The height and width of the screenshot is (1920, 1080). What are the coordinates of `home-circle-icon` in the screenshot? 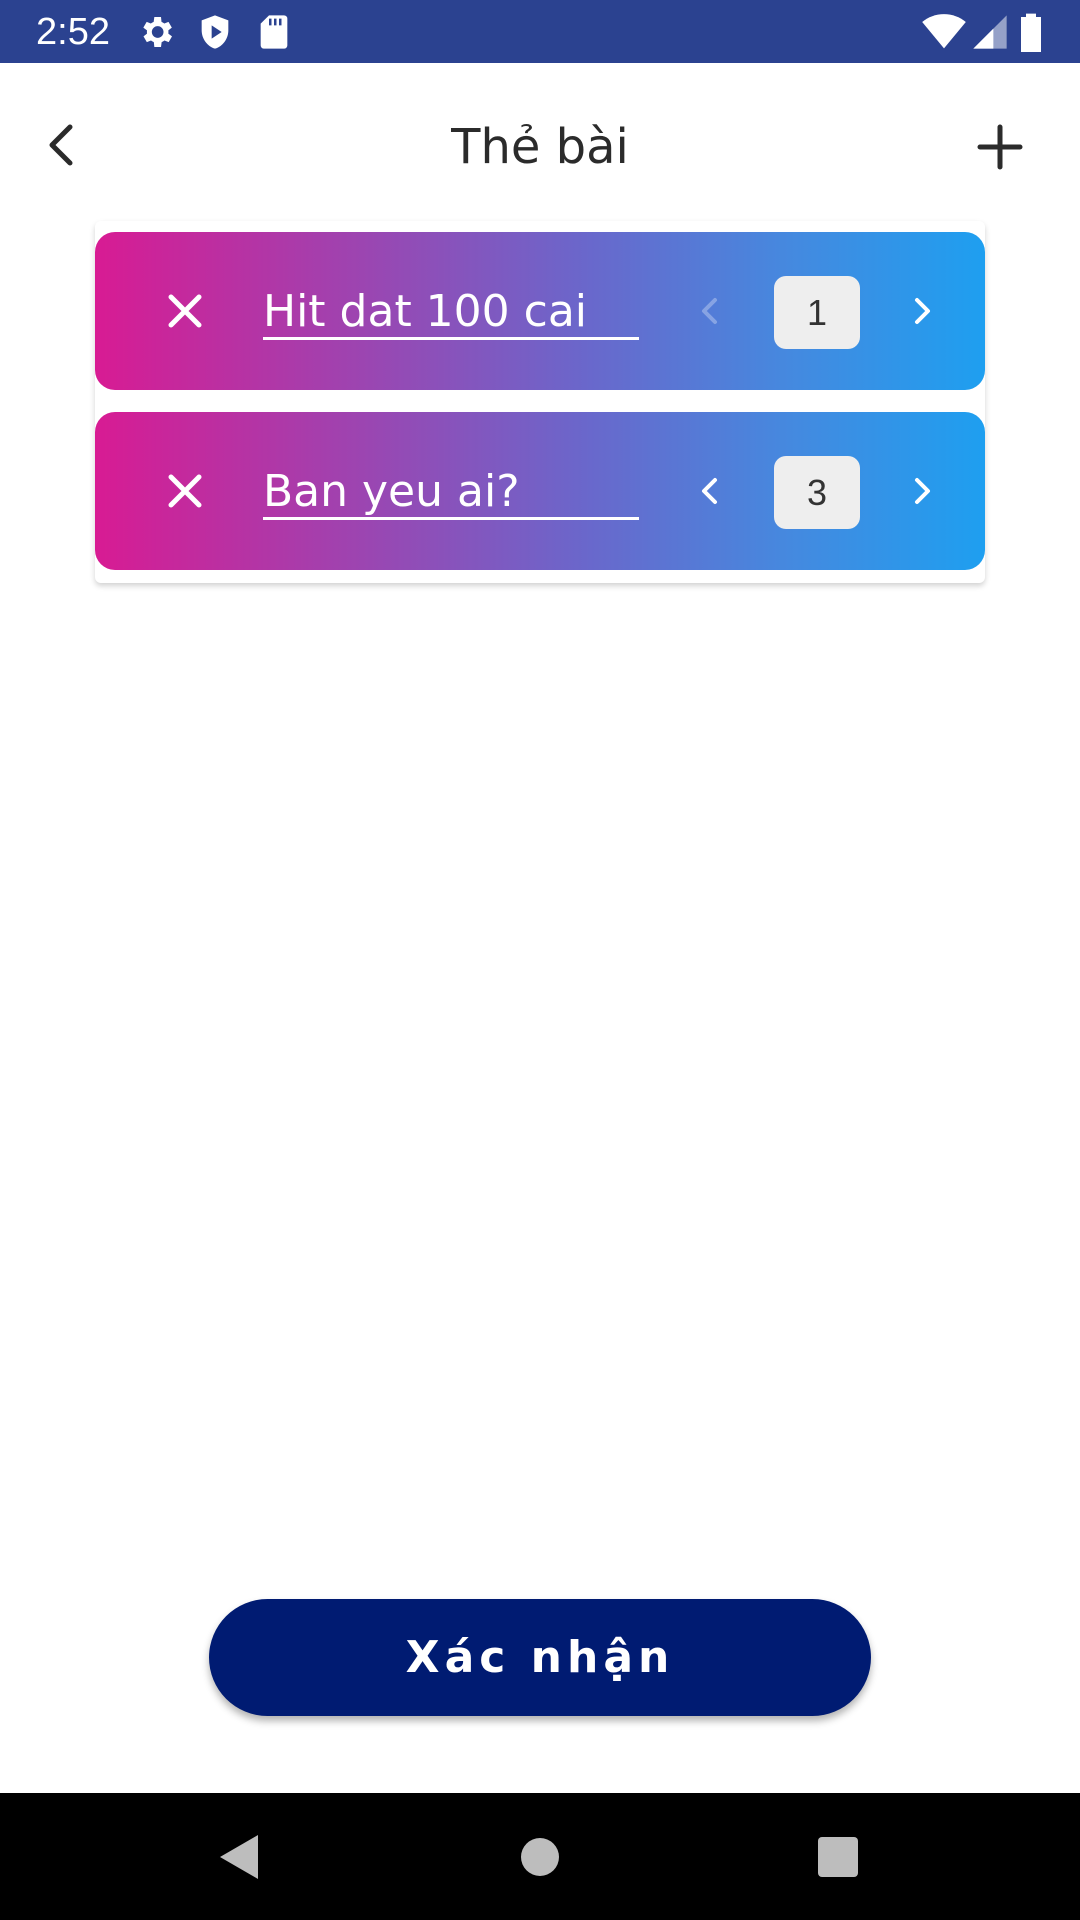 It's located at (540, 1865).